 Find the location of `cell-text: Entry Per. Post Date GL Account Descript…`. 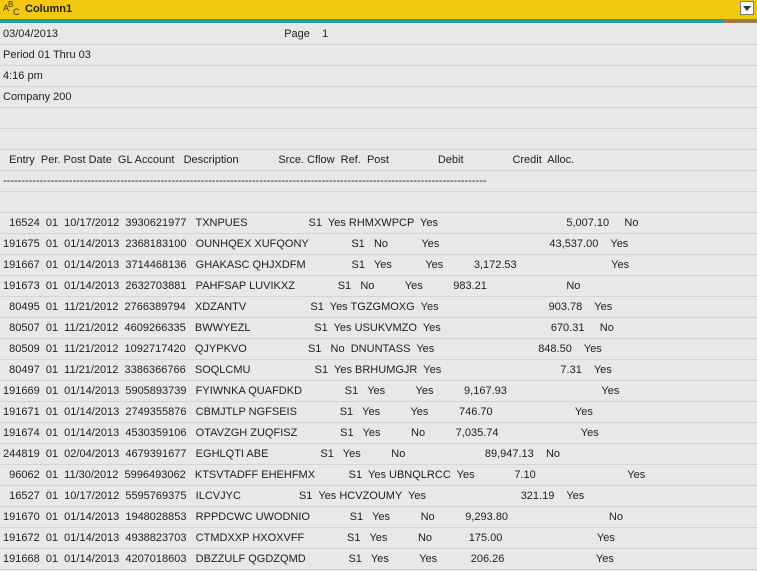

cell-text: Entry Per. Post Date GL Account Descript… is located at coordinates (289, 160).